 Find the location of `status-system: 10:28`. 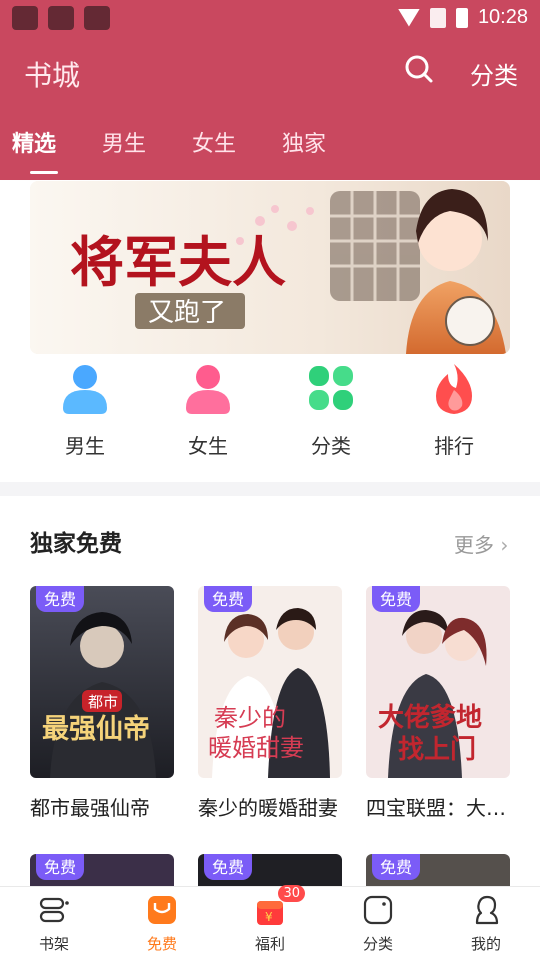

status-system: 10:28 is located at coordinates (462, 17).